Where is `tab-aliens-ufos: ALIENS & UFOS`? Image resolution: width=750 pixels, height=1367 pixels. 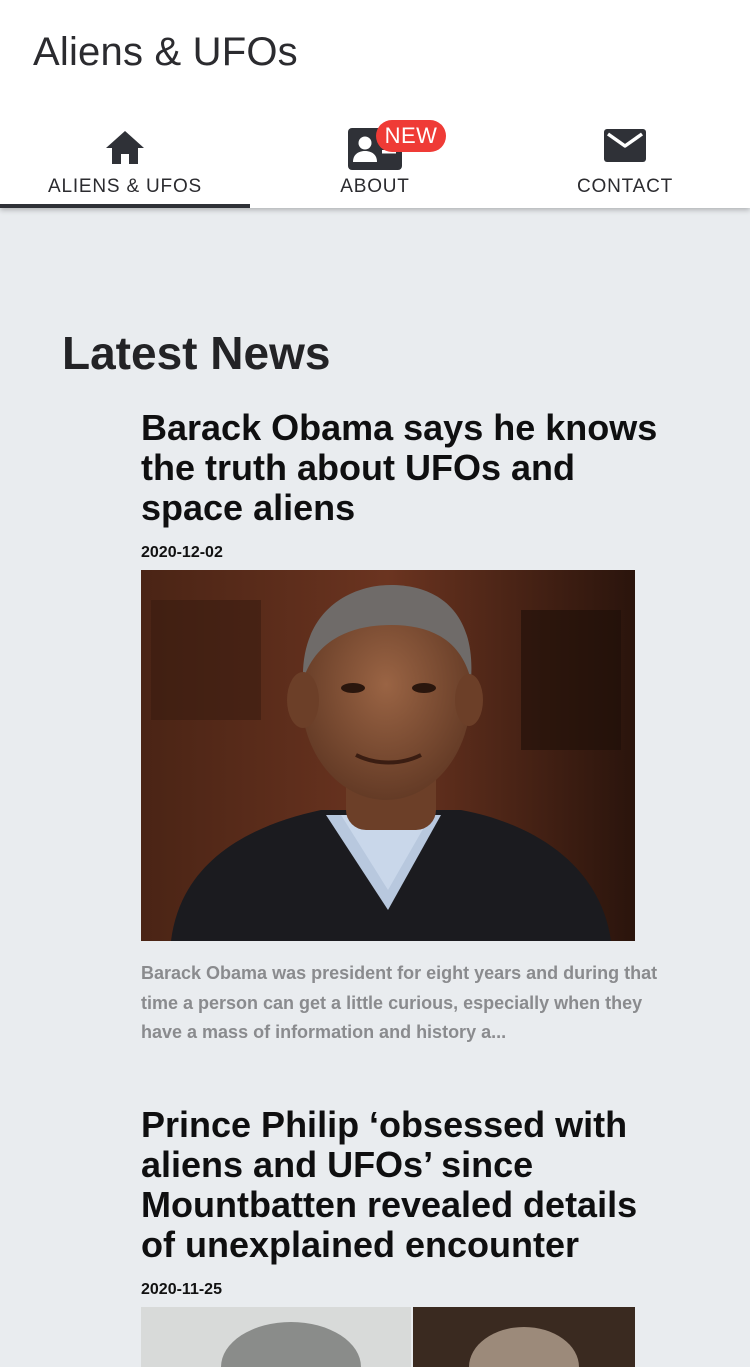
tab-aliens-ufos: ALIENS & UFOS is located at coordinates (125, 159).